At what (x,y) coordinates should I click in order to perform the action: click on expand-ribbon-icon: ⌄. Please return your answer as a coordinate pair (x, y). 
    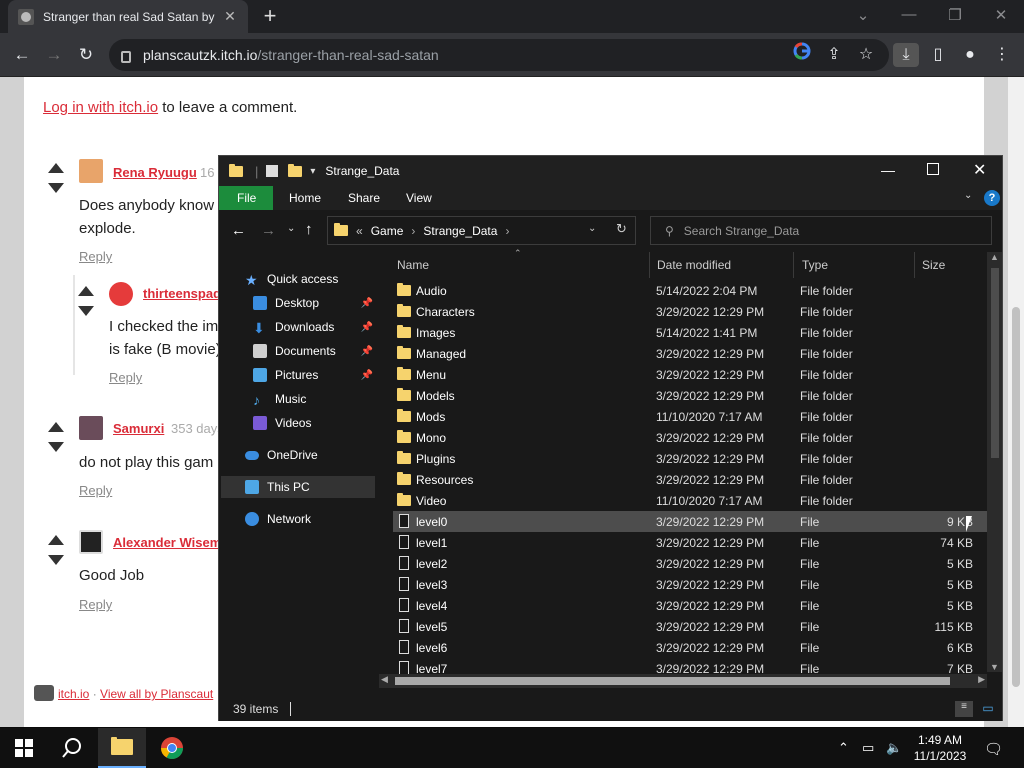
    Looking at the image, I should click on (968, 195).